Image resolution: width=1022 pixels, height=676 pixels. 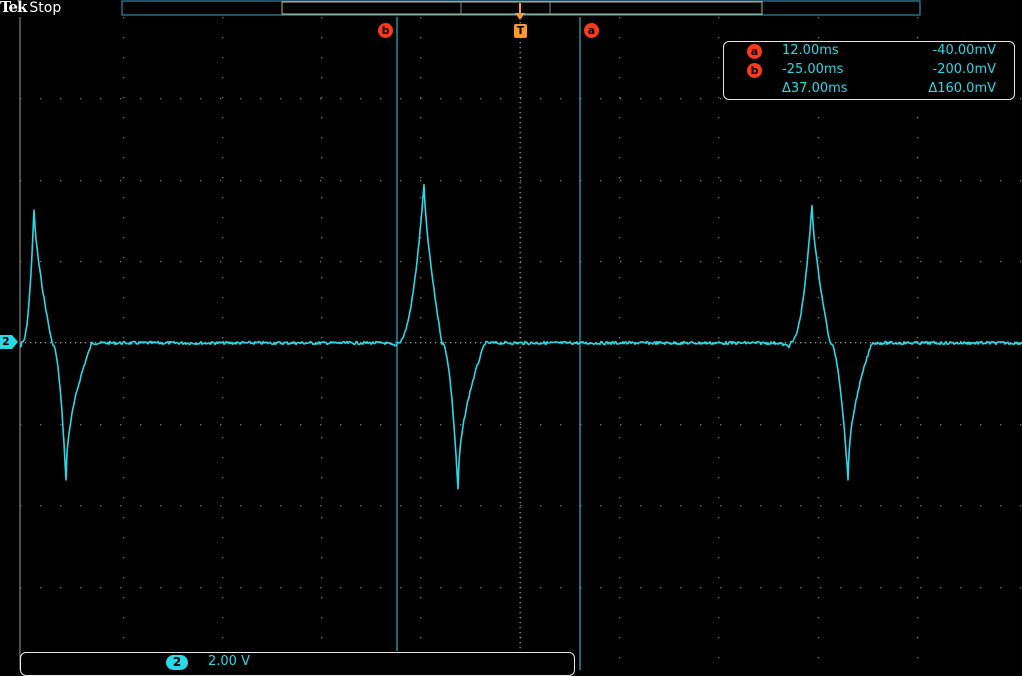 What do you see at coordinates (9, 342) in the screenshot?
I see `channel-2-ground-marker-icon: 2` at bounding box center [9, 342].